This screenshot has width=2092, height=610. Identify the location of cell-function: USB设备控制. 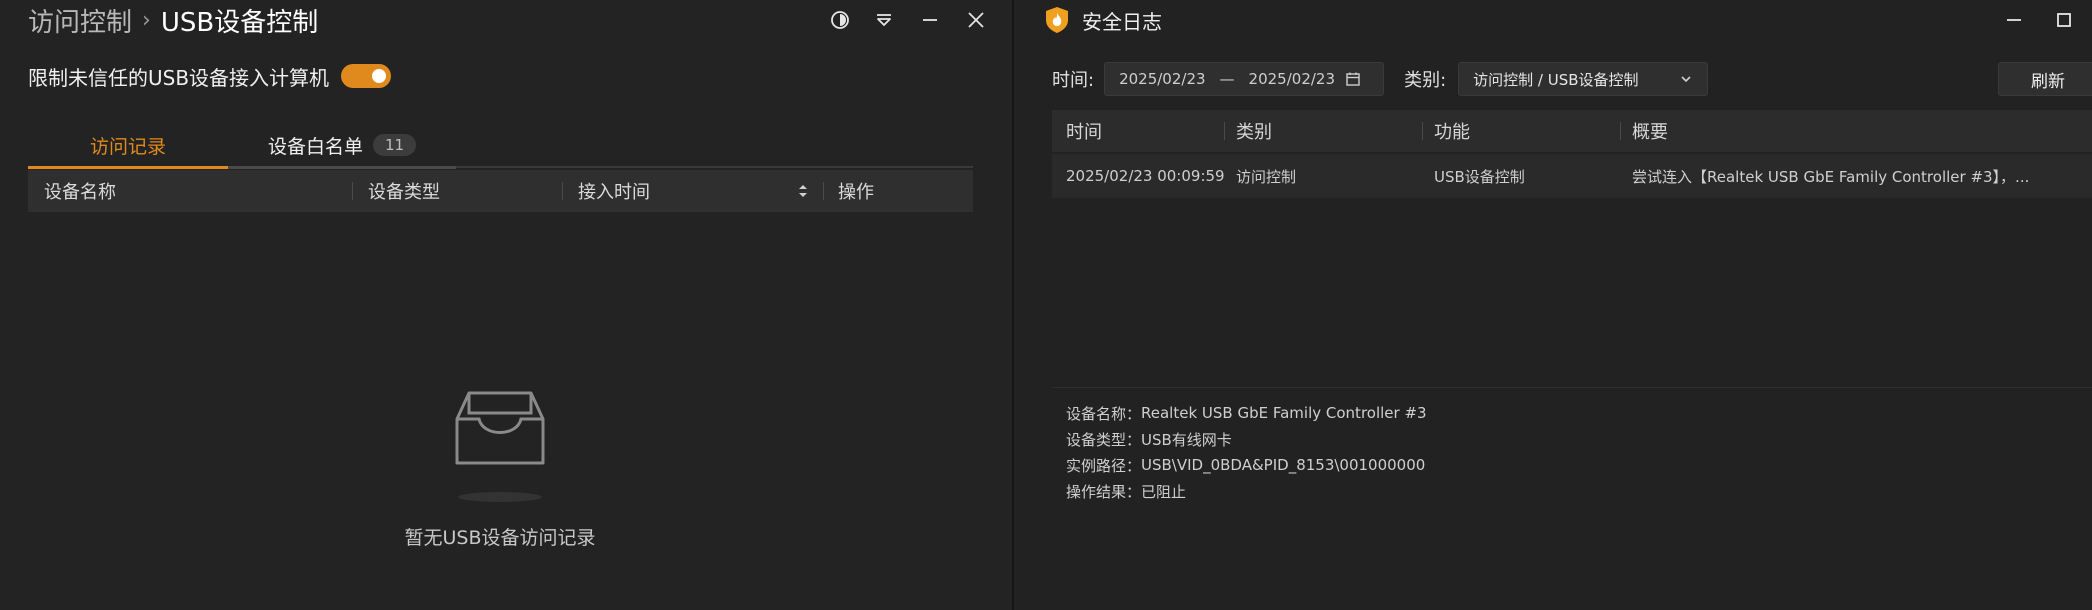
(1479, 176).